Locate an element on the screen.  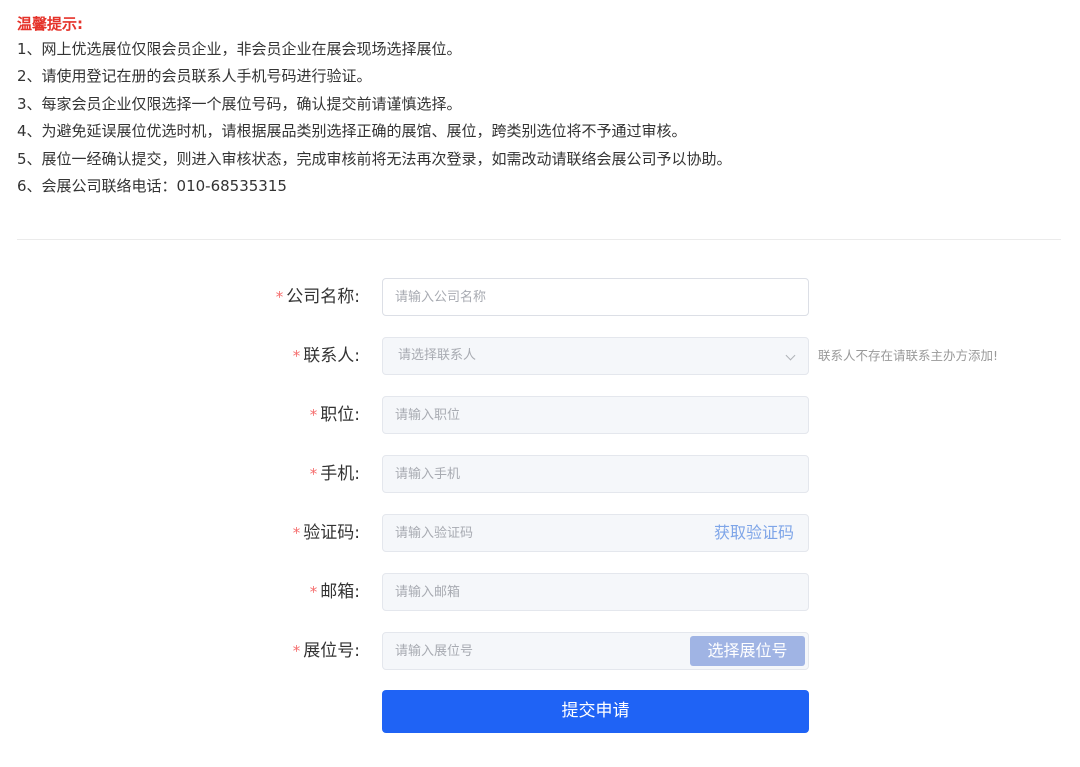
code-row: *验证码: 获取验证码 is located at coordinates (540, 533).